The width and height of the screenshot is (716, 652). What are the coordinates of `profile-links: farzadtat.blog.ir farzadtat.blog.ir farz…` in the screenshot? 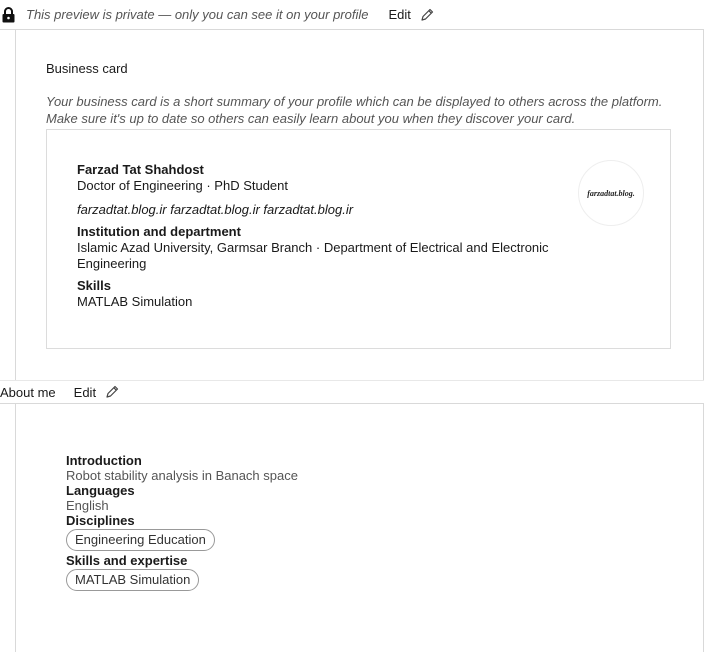 It's located at (337, 210).